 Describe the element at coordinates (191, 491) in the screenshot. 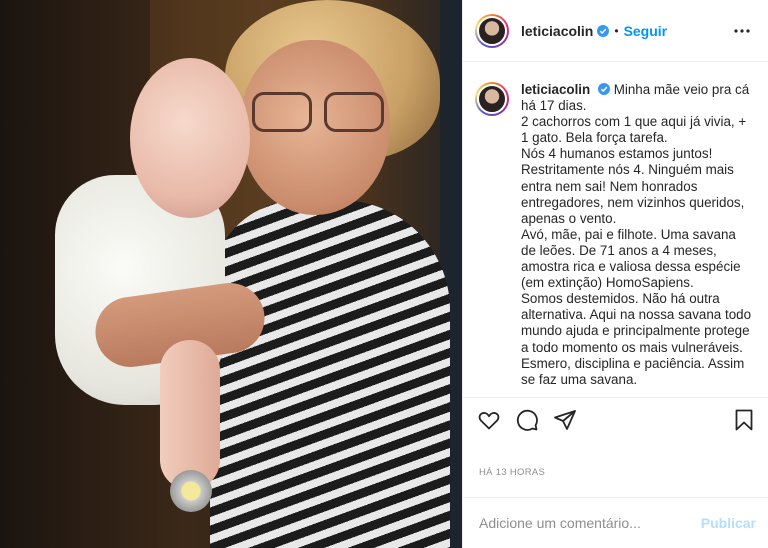

I see `photo-pacifier` at that location.